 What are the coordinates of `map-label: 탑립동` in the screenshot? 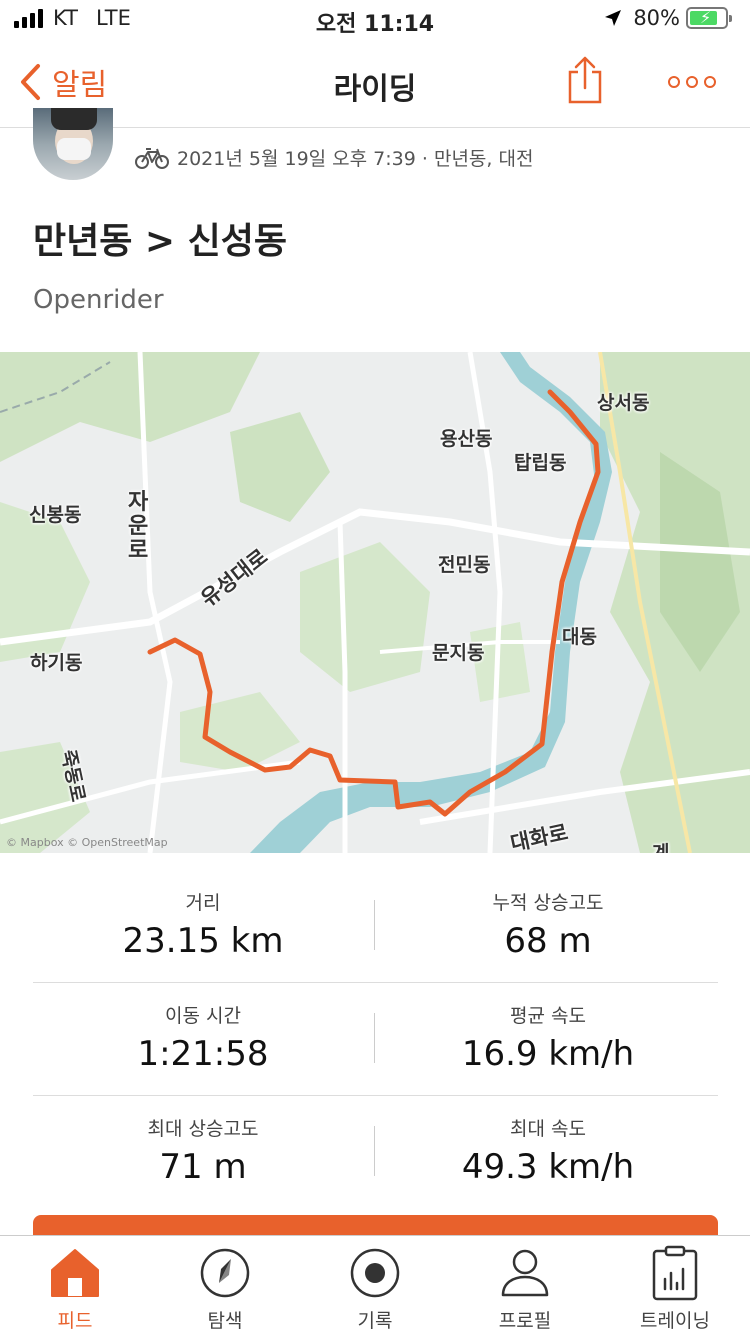 It's located at (540, 463).